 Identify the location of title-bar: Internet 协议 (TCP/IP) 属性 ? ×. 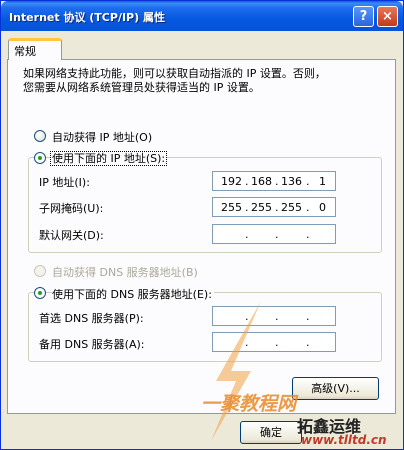
(202, 16).